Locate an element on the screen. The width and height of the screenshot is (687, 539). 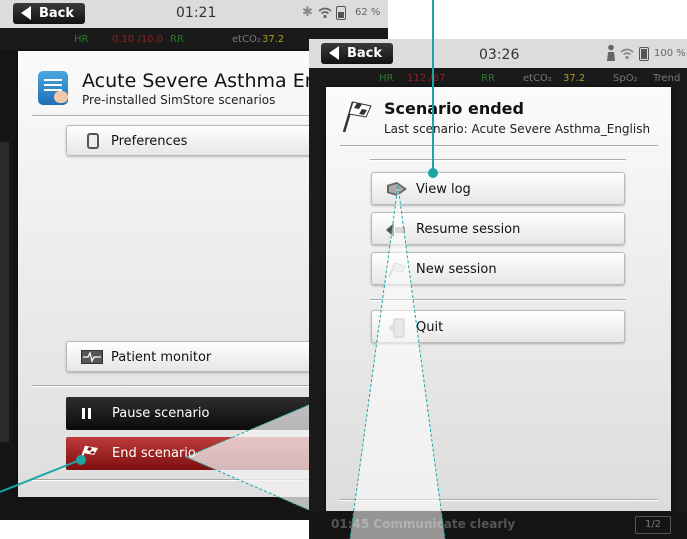
callout-line-bottom is located at coordinates (40, 476).